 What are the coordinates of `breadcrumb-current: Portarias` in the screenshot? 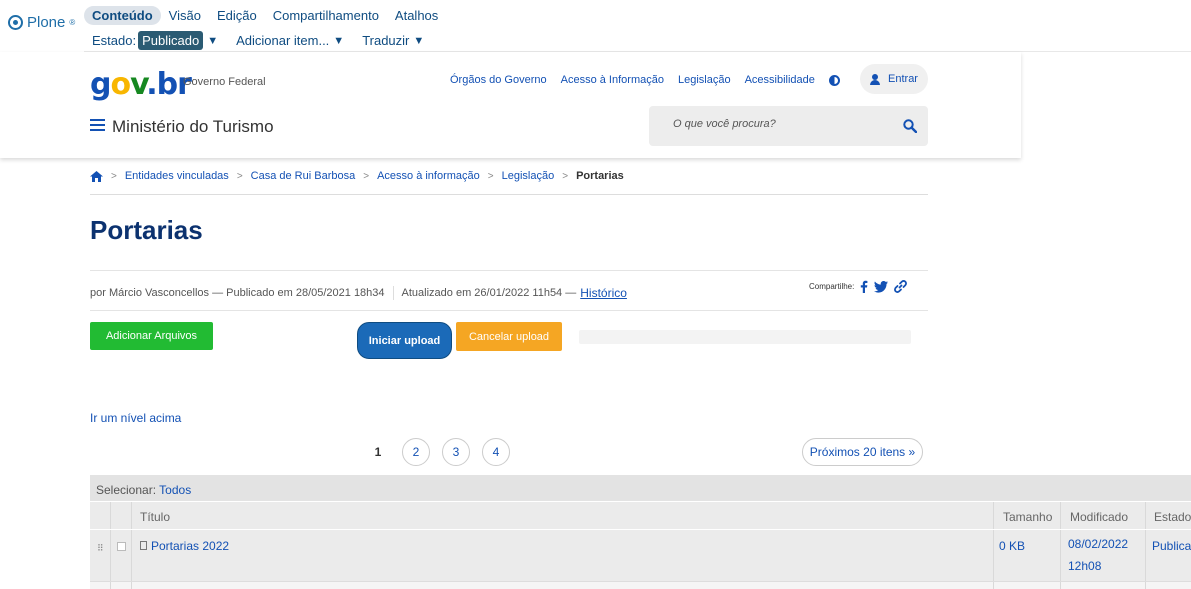 It's located at (600, 176).